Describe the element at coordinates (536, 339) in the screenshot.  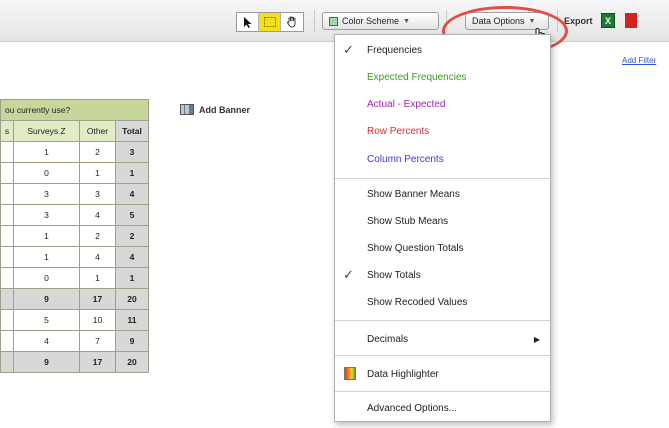
I see `submenu-arrow-icon: ▶` at that location.